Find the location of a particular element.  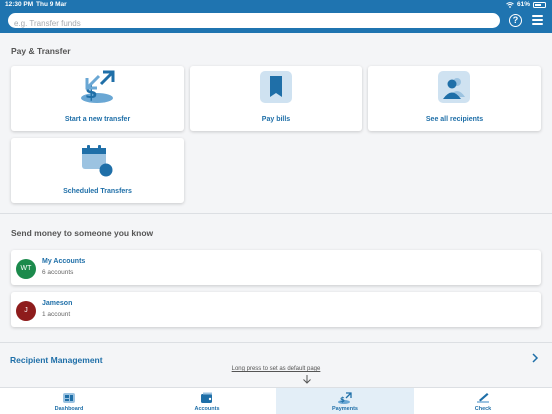

recipient-management-link: Recipient Management is located at coordinates (56, 360).